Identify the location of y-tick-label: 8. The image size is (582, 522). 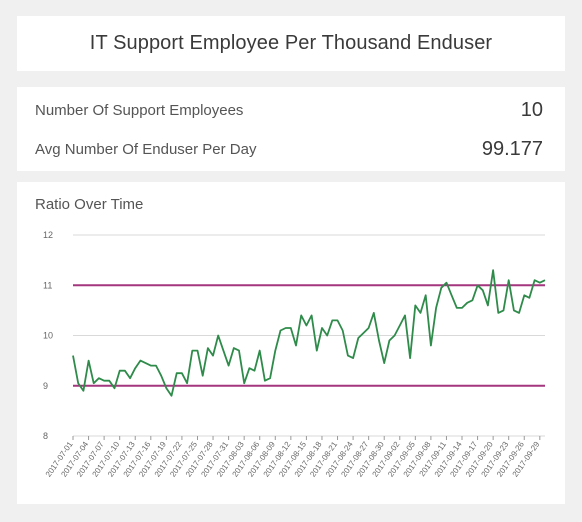
(45, 436).